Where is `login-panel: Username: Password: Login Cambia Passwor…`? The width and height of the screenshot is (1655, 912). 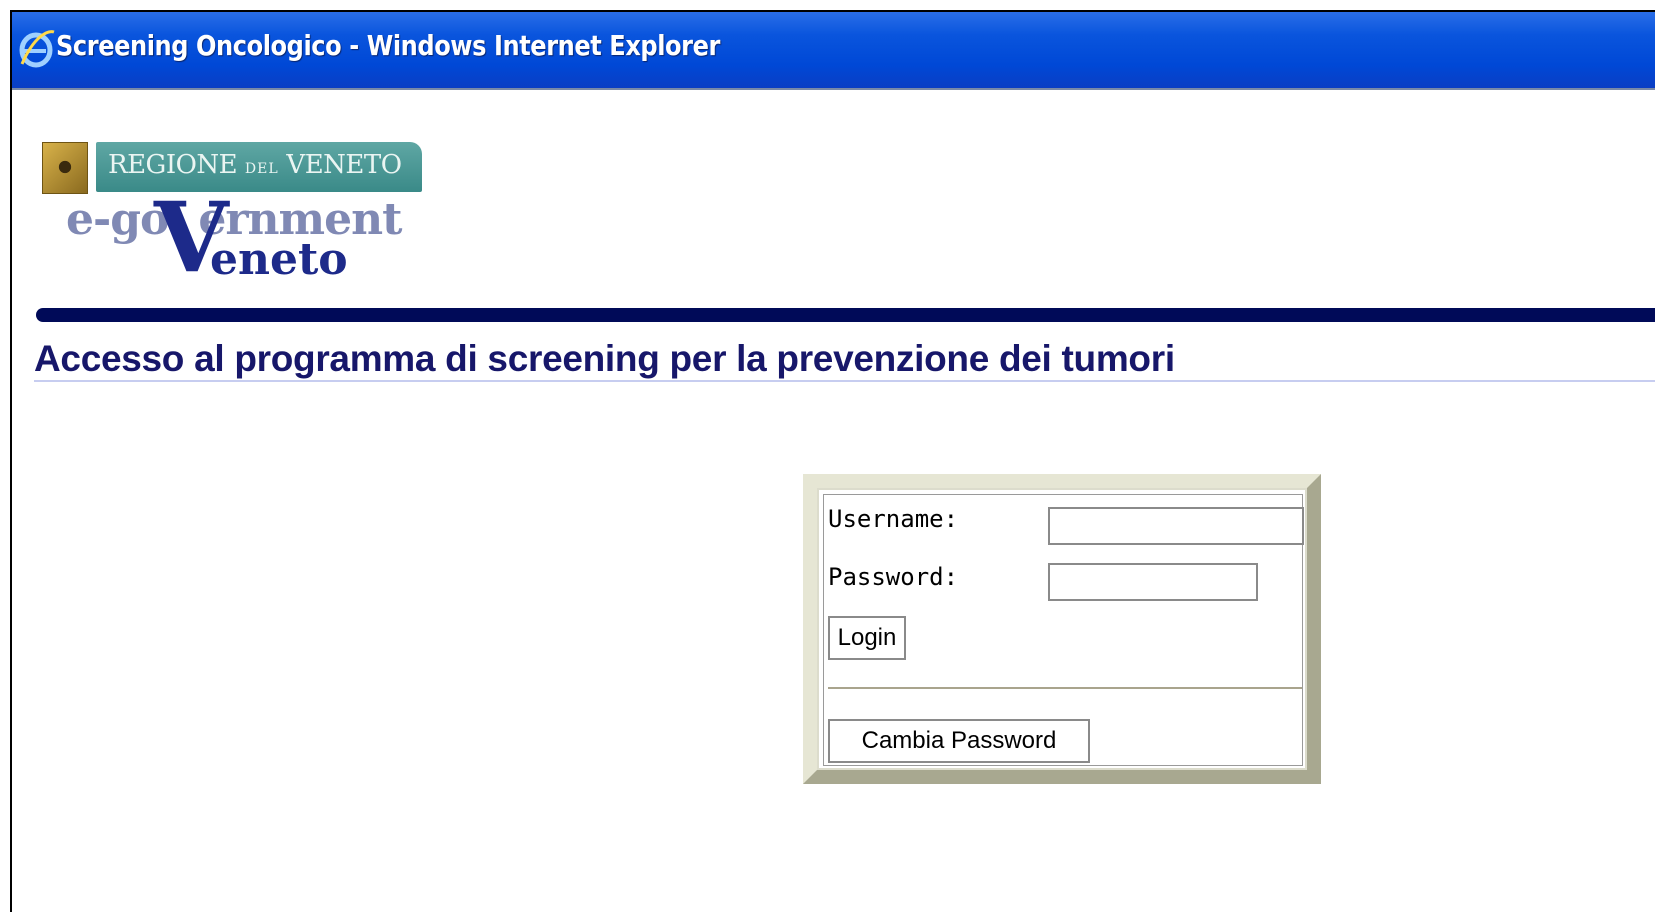
login-panel: Username: Password: Login Cambia Passwor… is located at coordinates (1062, 629).